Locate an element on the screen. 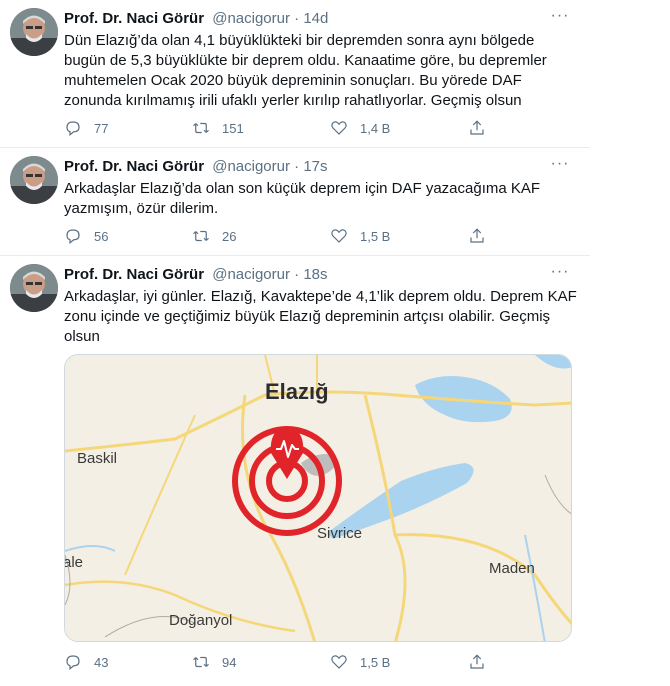  retweet-count: 26 is located at coordinates (229, 236).